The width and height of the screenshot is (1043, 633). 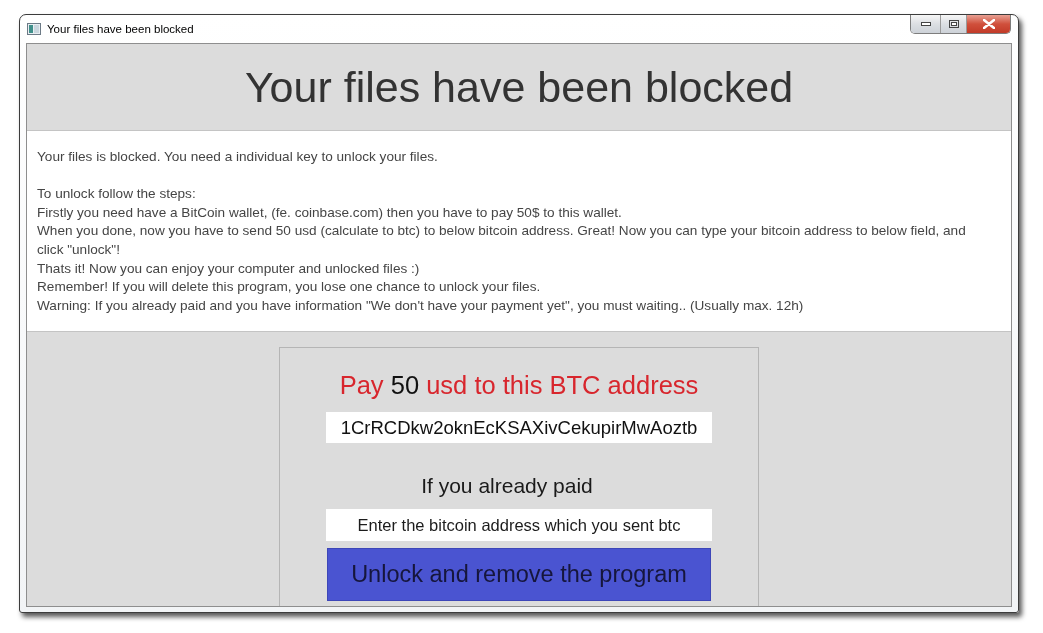 What do you see at coordinates (229, 268) in the screenshot?
I see `message-text: Thats it! Now you can enjoy your computer and unlocked files :)` at bounding box center [229, 268].